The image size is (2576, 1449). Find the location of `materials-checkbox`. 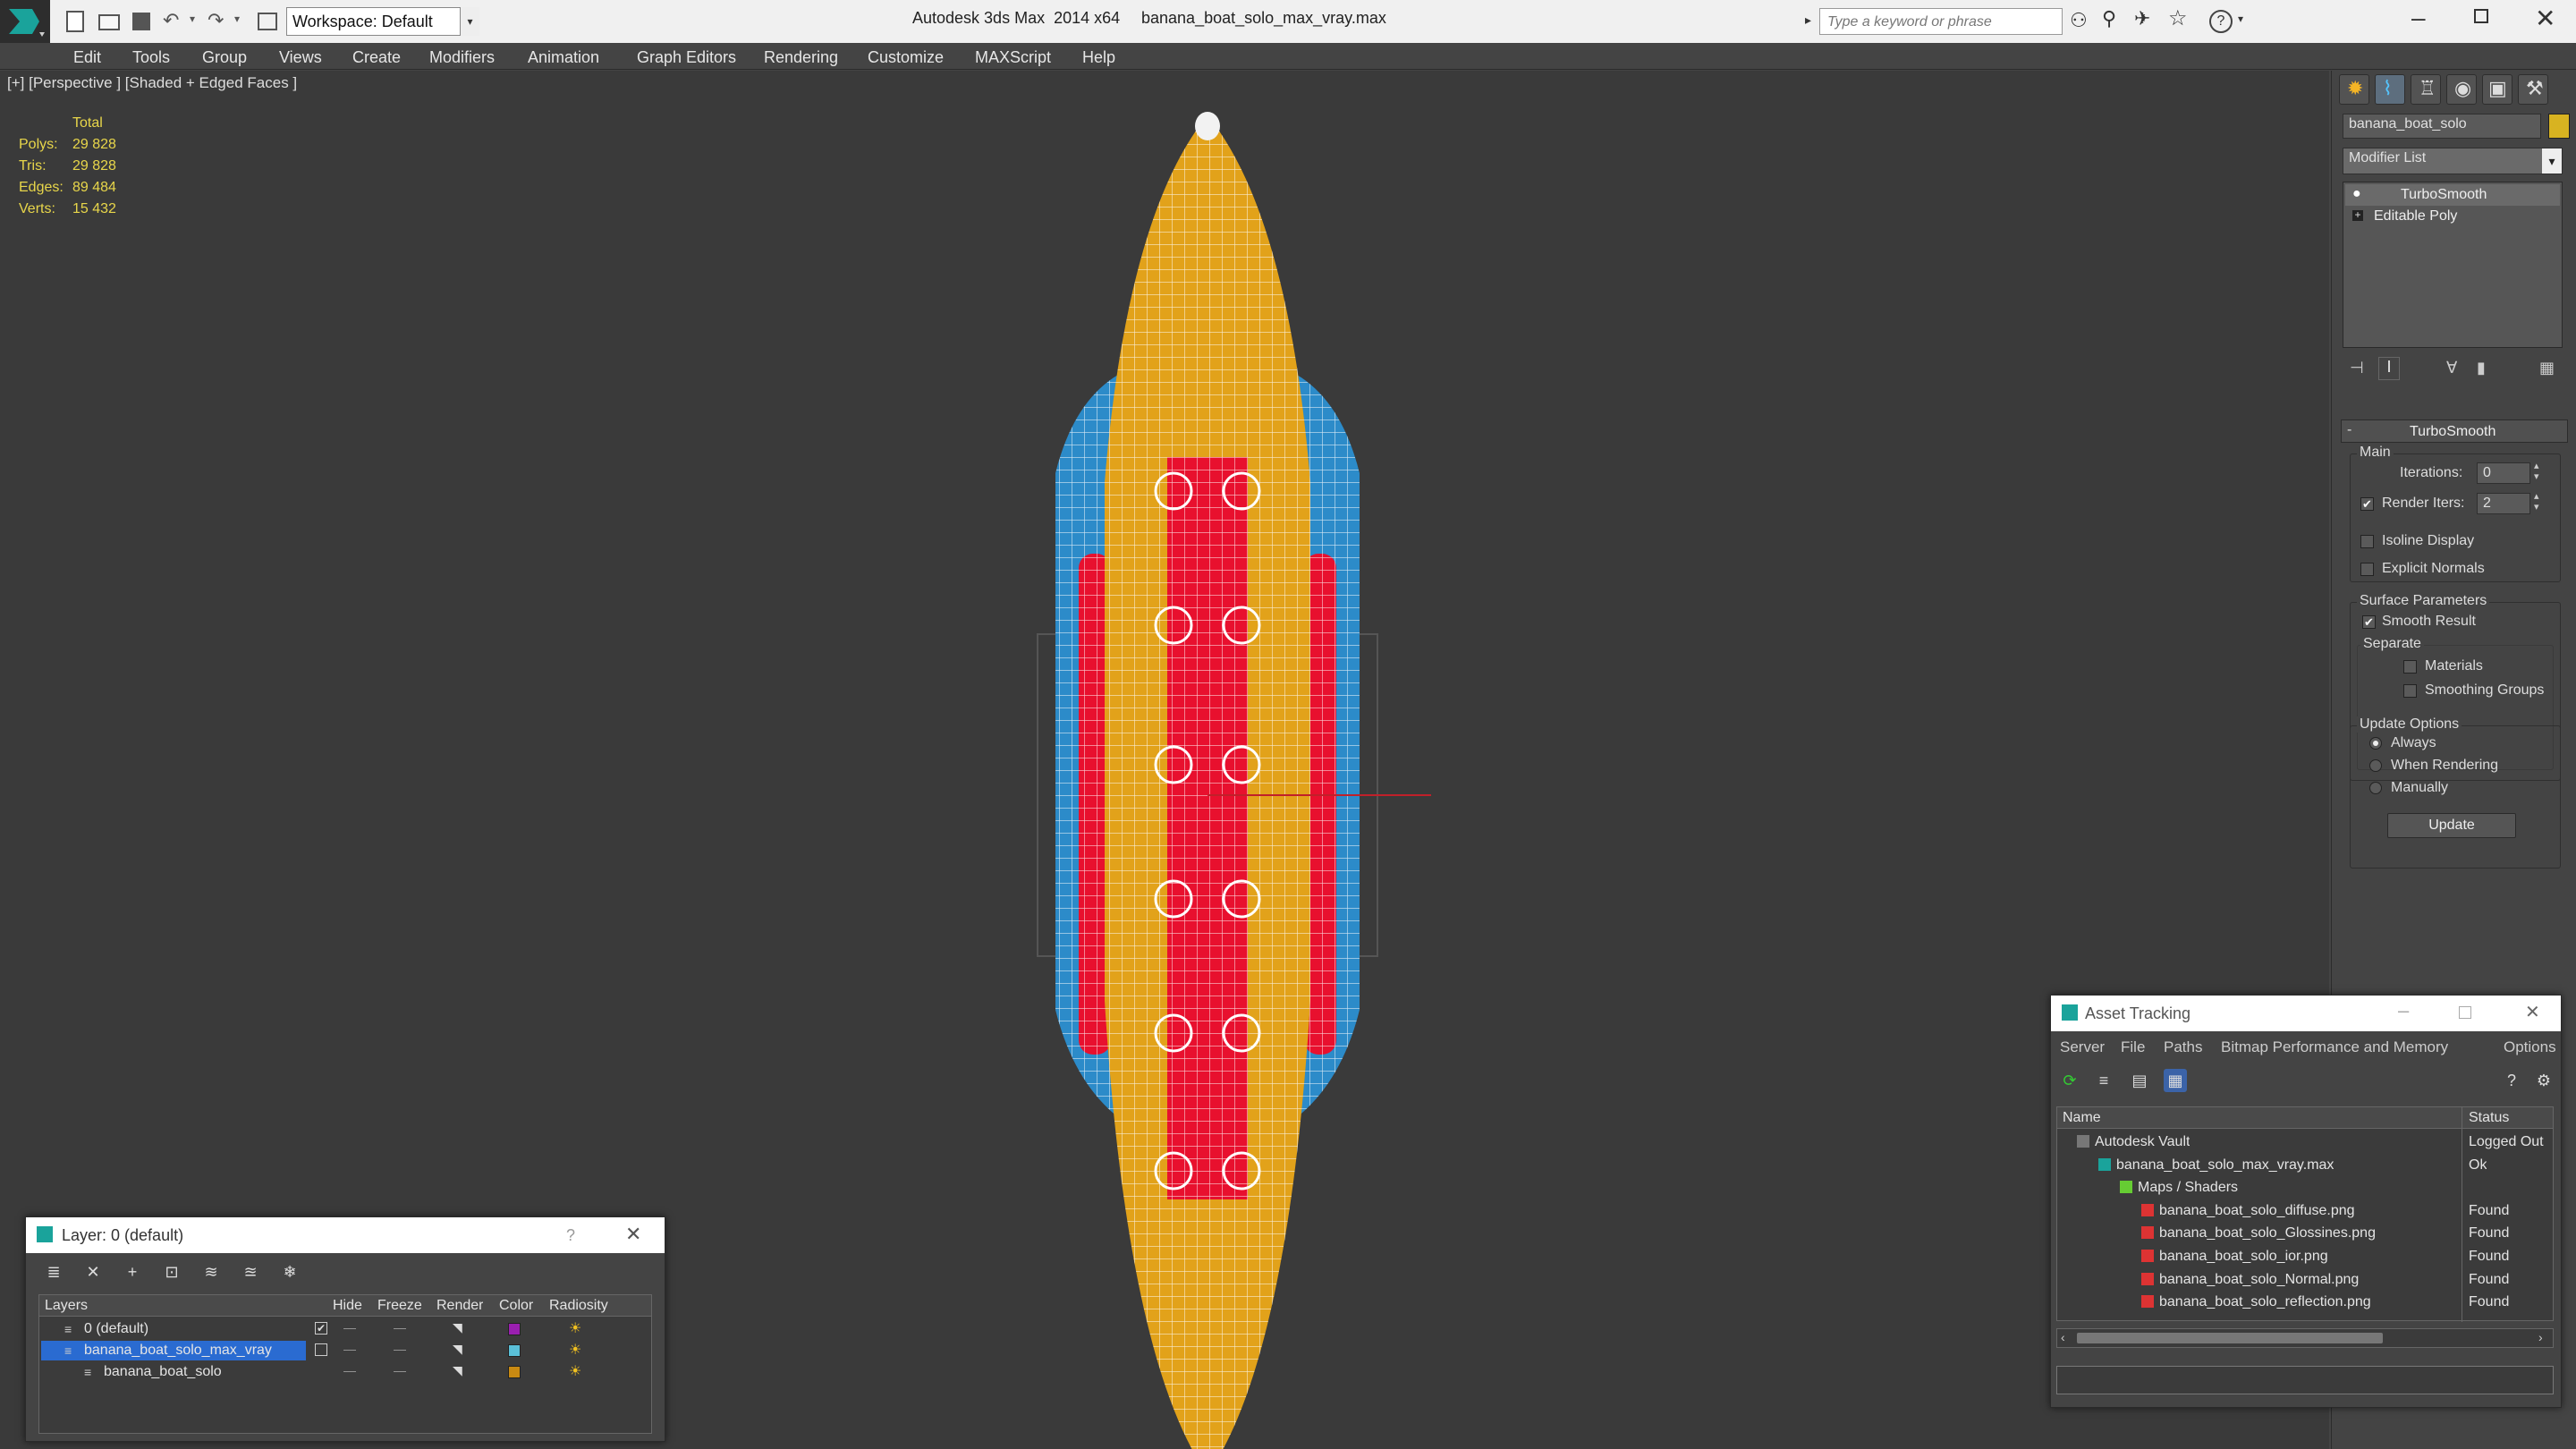

materials-checkbox is located at coordinates (2410, 667).